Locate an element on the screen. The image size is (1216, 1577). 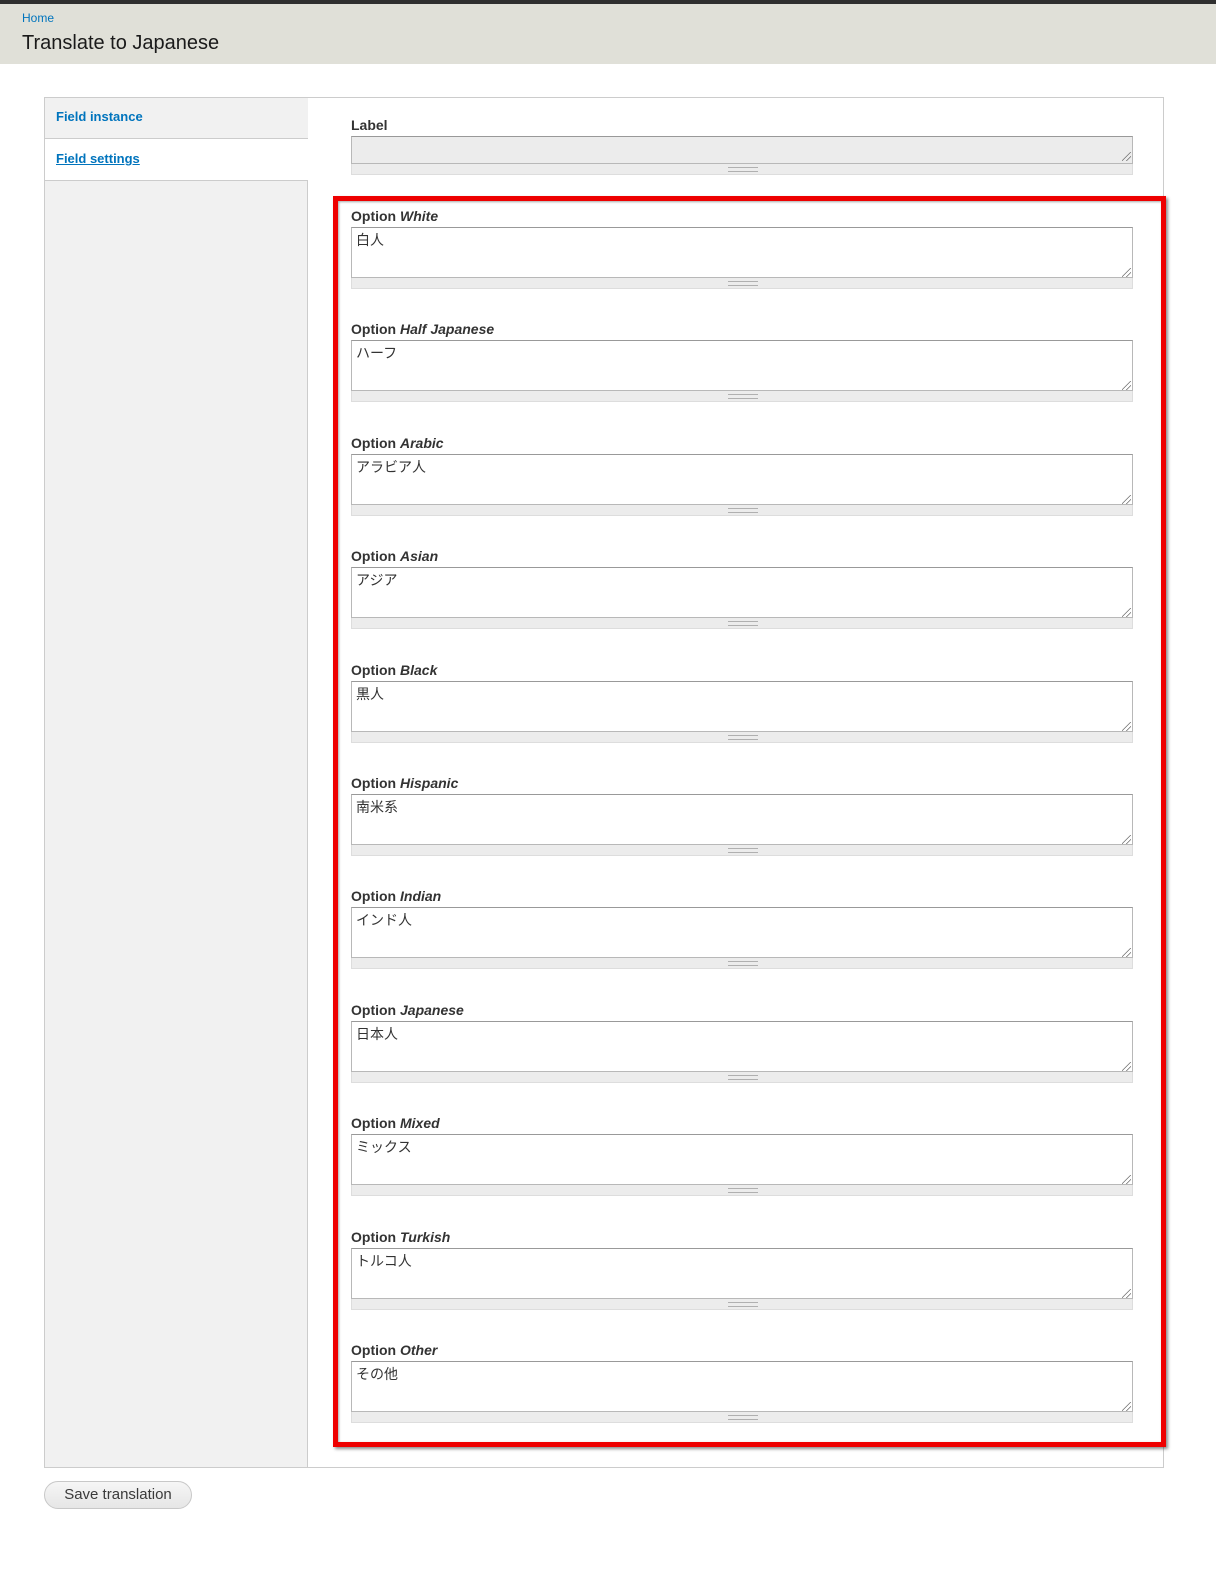
option-label-asian: Option Asian is located at coordinates (394, 556).